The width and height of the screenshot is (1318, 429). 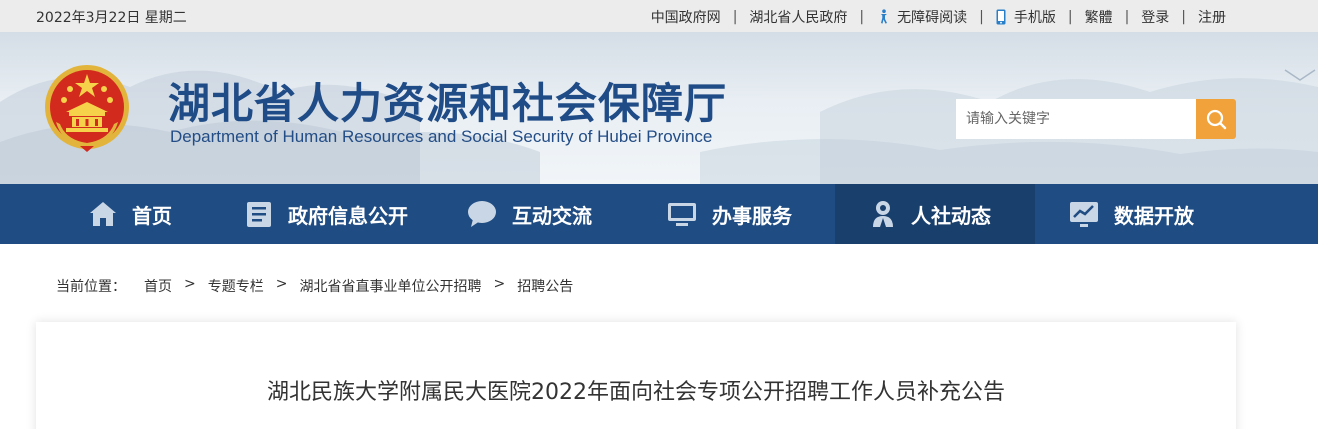 What do you see at coordinates (482, 214) in the screenshot?
I see `chat-icon` at bounding box center [482, 214].